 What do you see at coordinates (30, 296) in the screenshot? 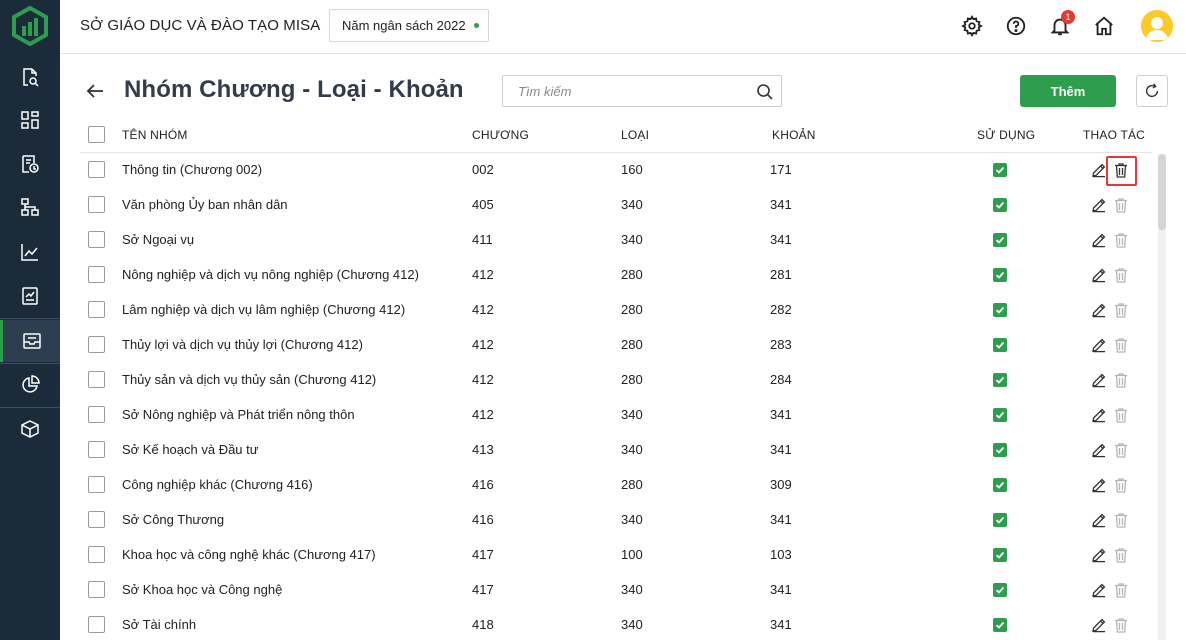
I see `sidebar-item-report` at bounding box center [30, 296].